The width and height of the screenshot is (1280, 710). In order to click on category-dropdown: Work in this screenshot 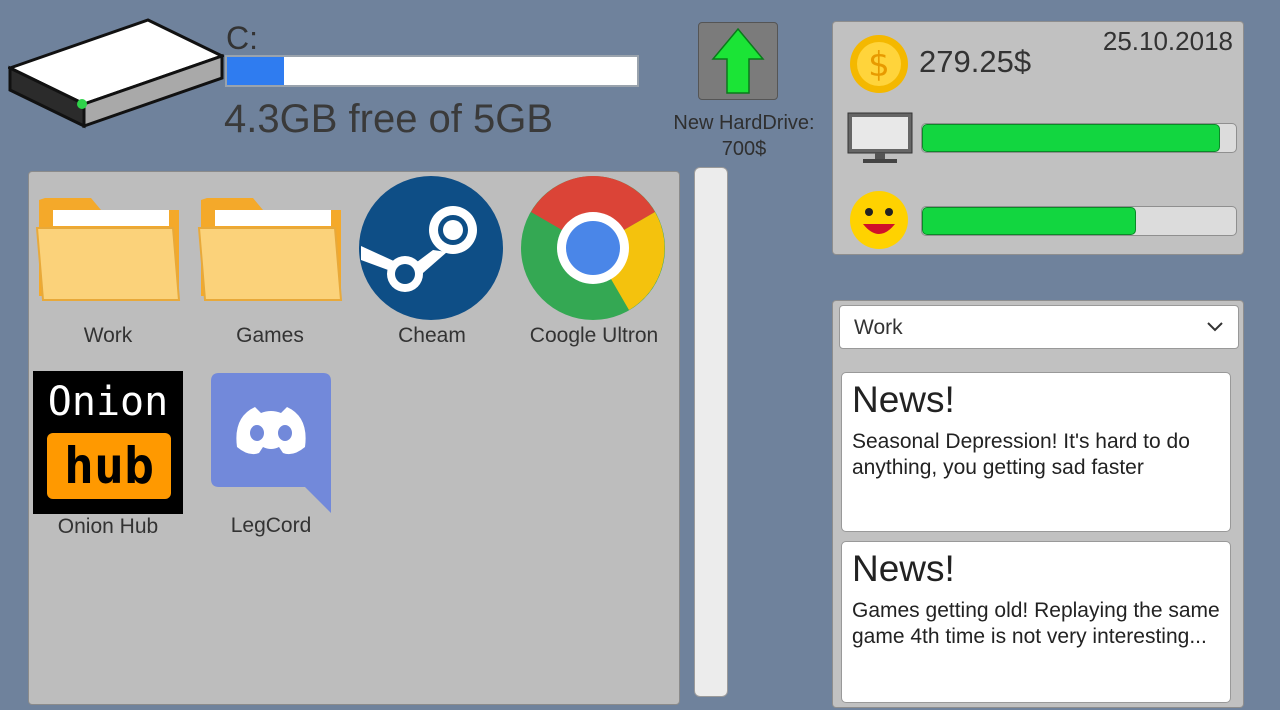, I will do `click(1039, 327)`.